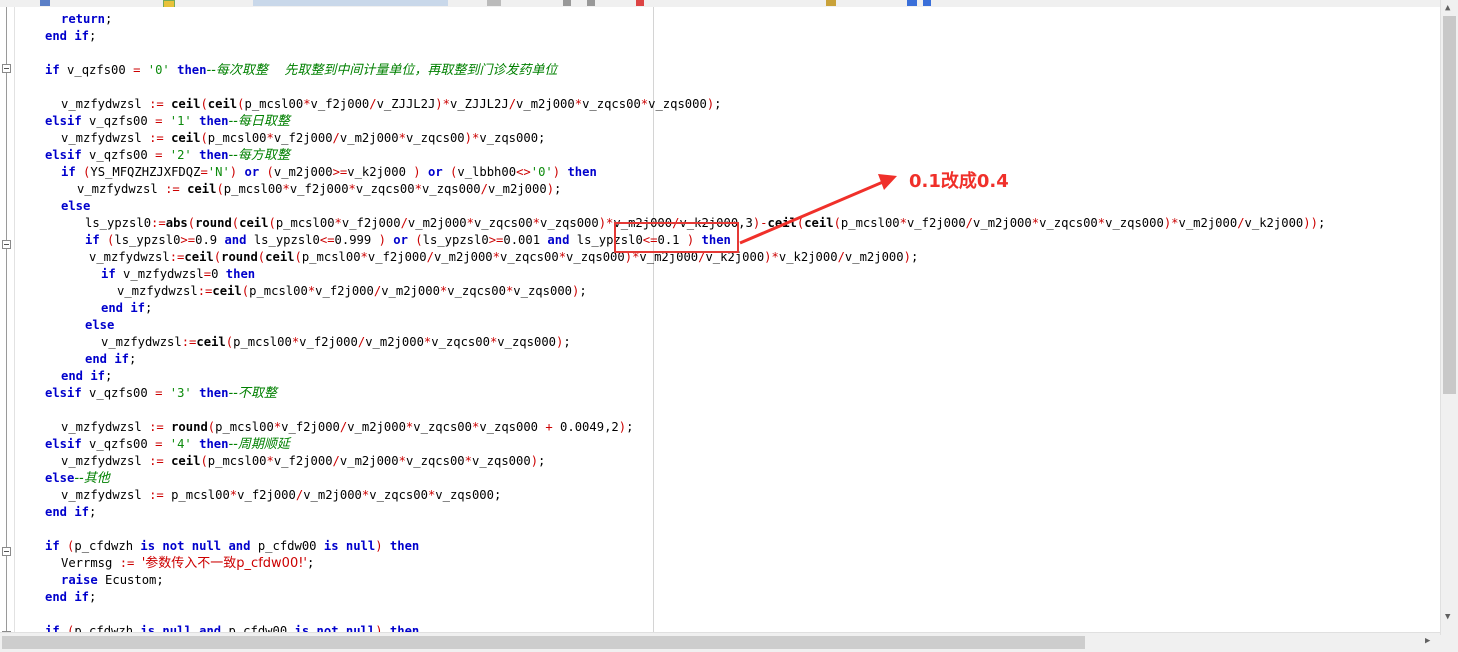  What do you see at coordinates (167, 155) in the screenshot?
I see `code-line: elsif v_qzfs00 = '2' then--每方取整` at bounding box center [167, 155].